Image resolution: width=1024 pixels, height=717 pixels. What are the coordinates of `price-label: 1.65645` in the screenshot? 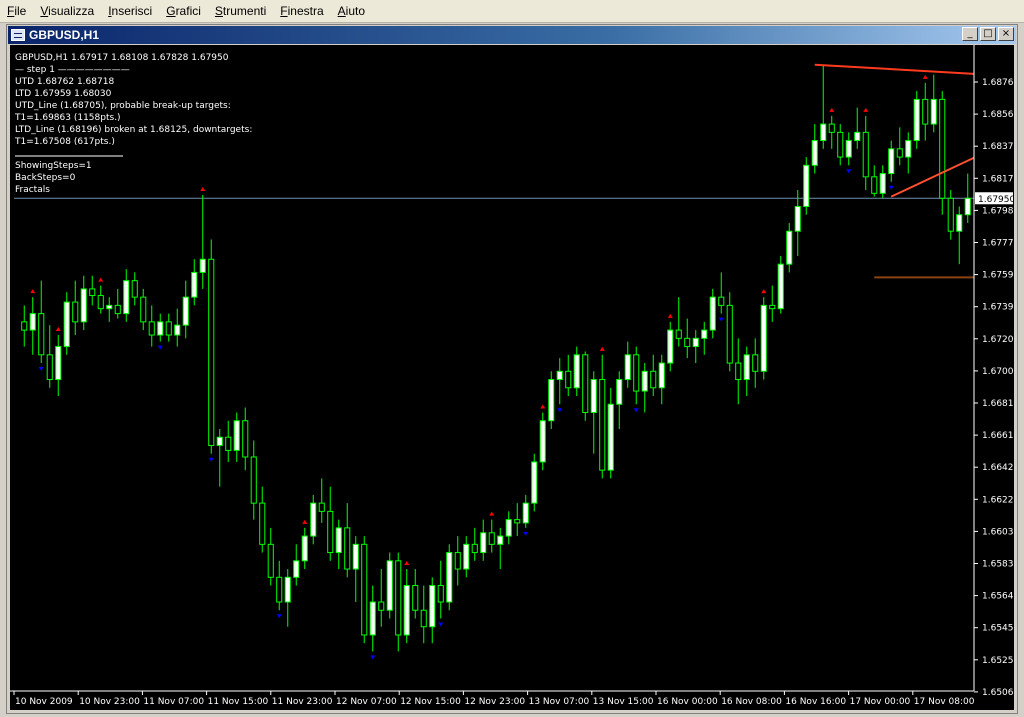 It's located at (998, 597).